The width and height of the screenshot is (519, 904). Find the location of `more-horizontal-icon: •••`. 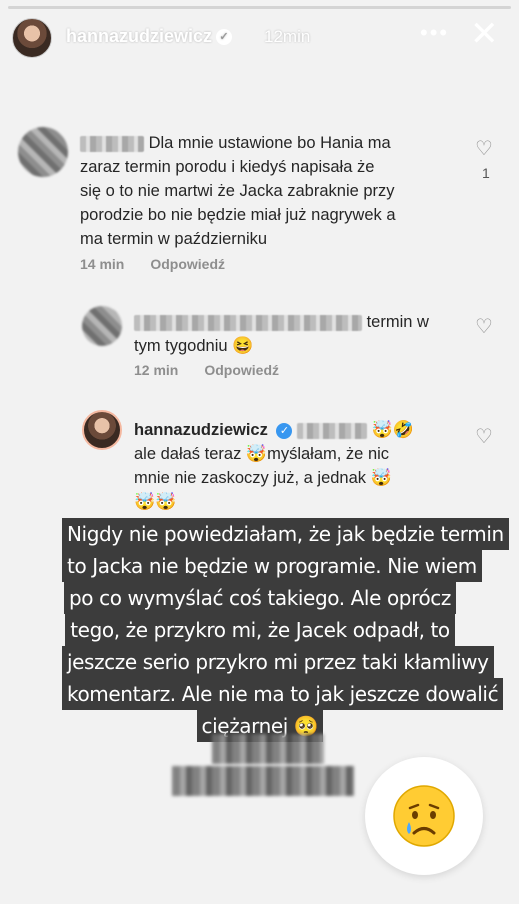

more-horizontal-icon: ••• is located at coordinates (434, 33).